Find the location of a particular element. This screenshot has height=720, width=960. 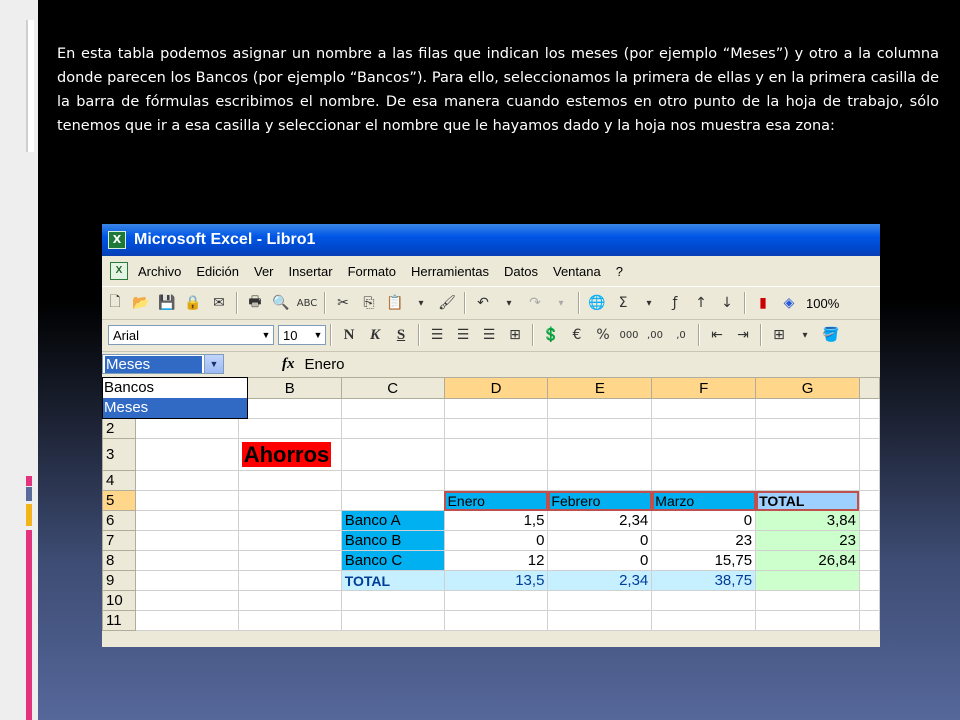

autosum-dropdown-icon: ▾ is located at coordinates (649, 303).